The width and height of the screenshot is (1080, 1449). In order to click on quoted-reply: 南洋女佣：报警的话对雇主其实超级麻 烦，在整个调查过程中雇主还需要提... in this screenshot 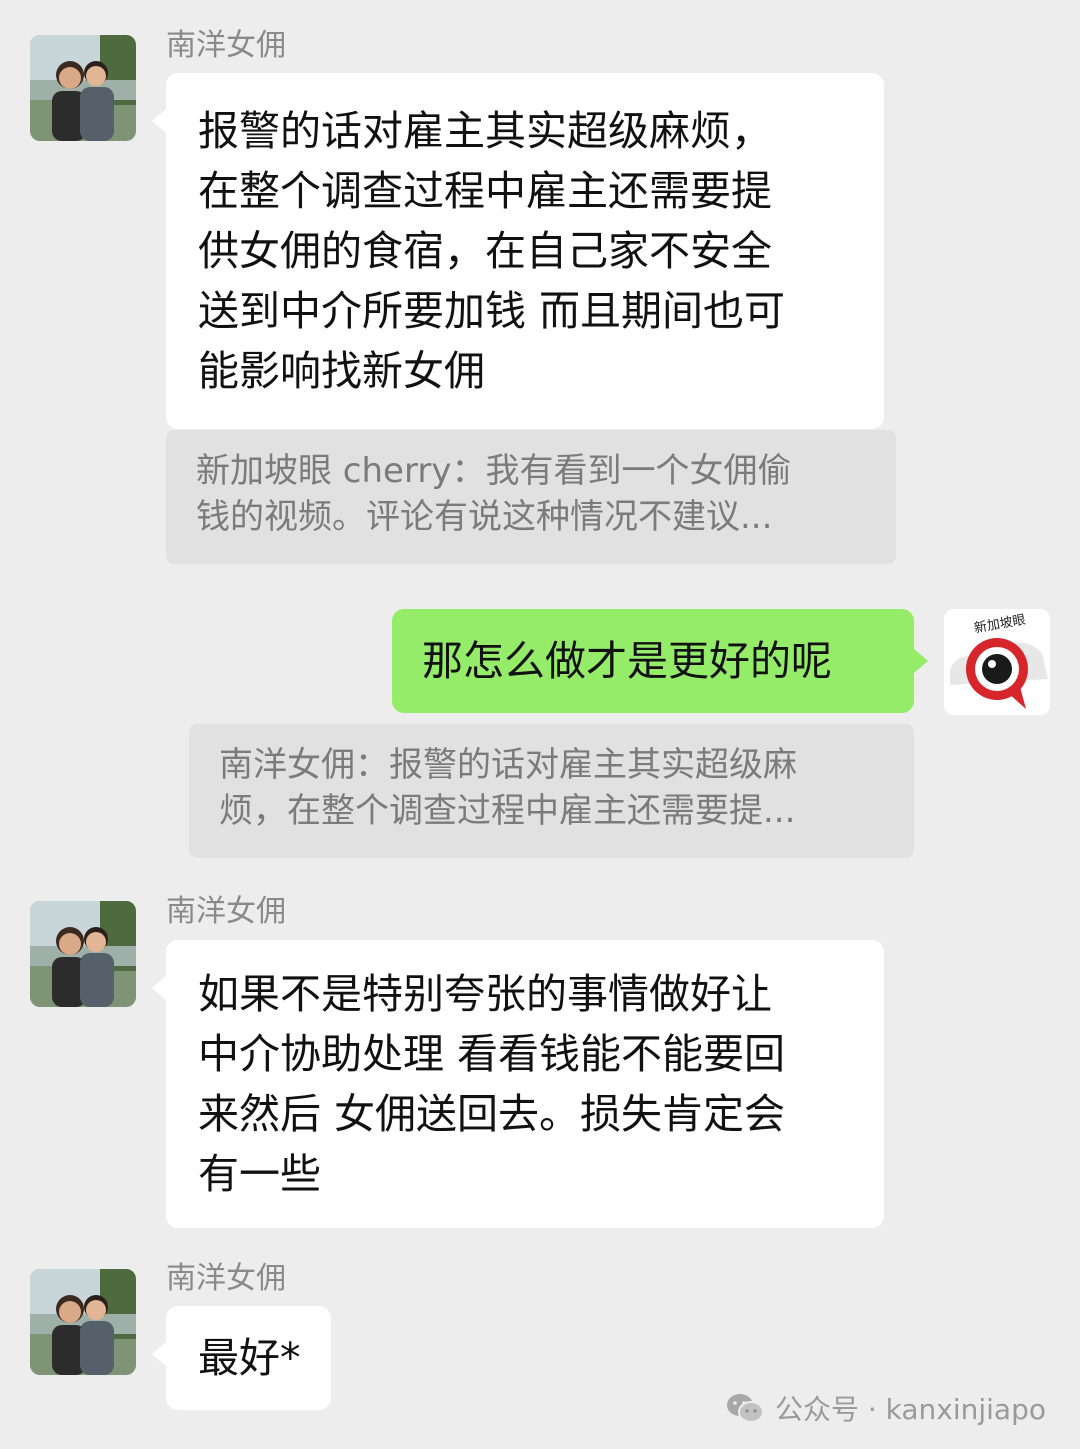, I will do `click(551, 791)`.